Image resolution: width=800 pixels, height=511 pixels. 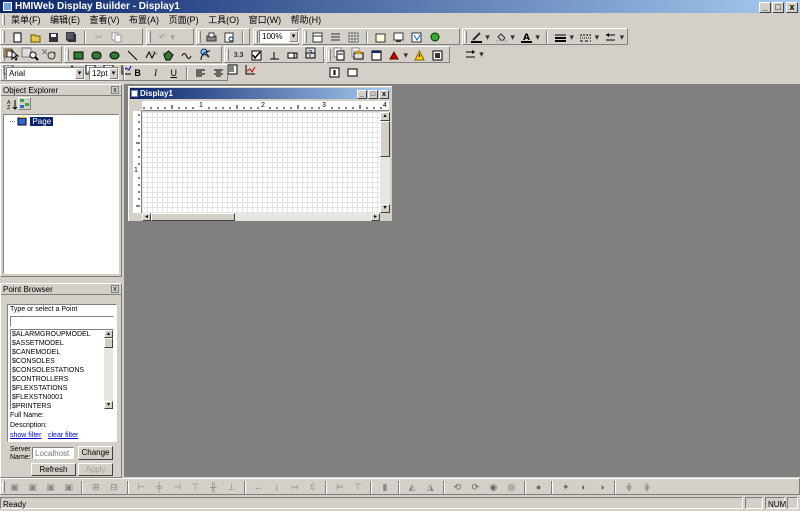 What do you see at coordinates (583, 487) in the screenshot?
I see `delete-node-icon: ◐` at bounding box center [583, 487].